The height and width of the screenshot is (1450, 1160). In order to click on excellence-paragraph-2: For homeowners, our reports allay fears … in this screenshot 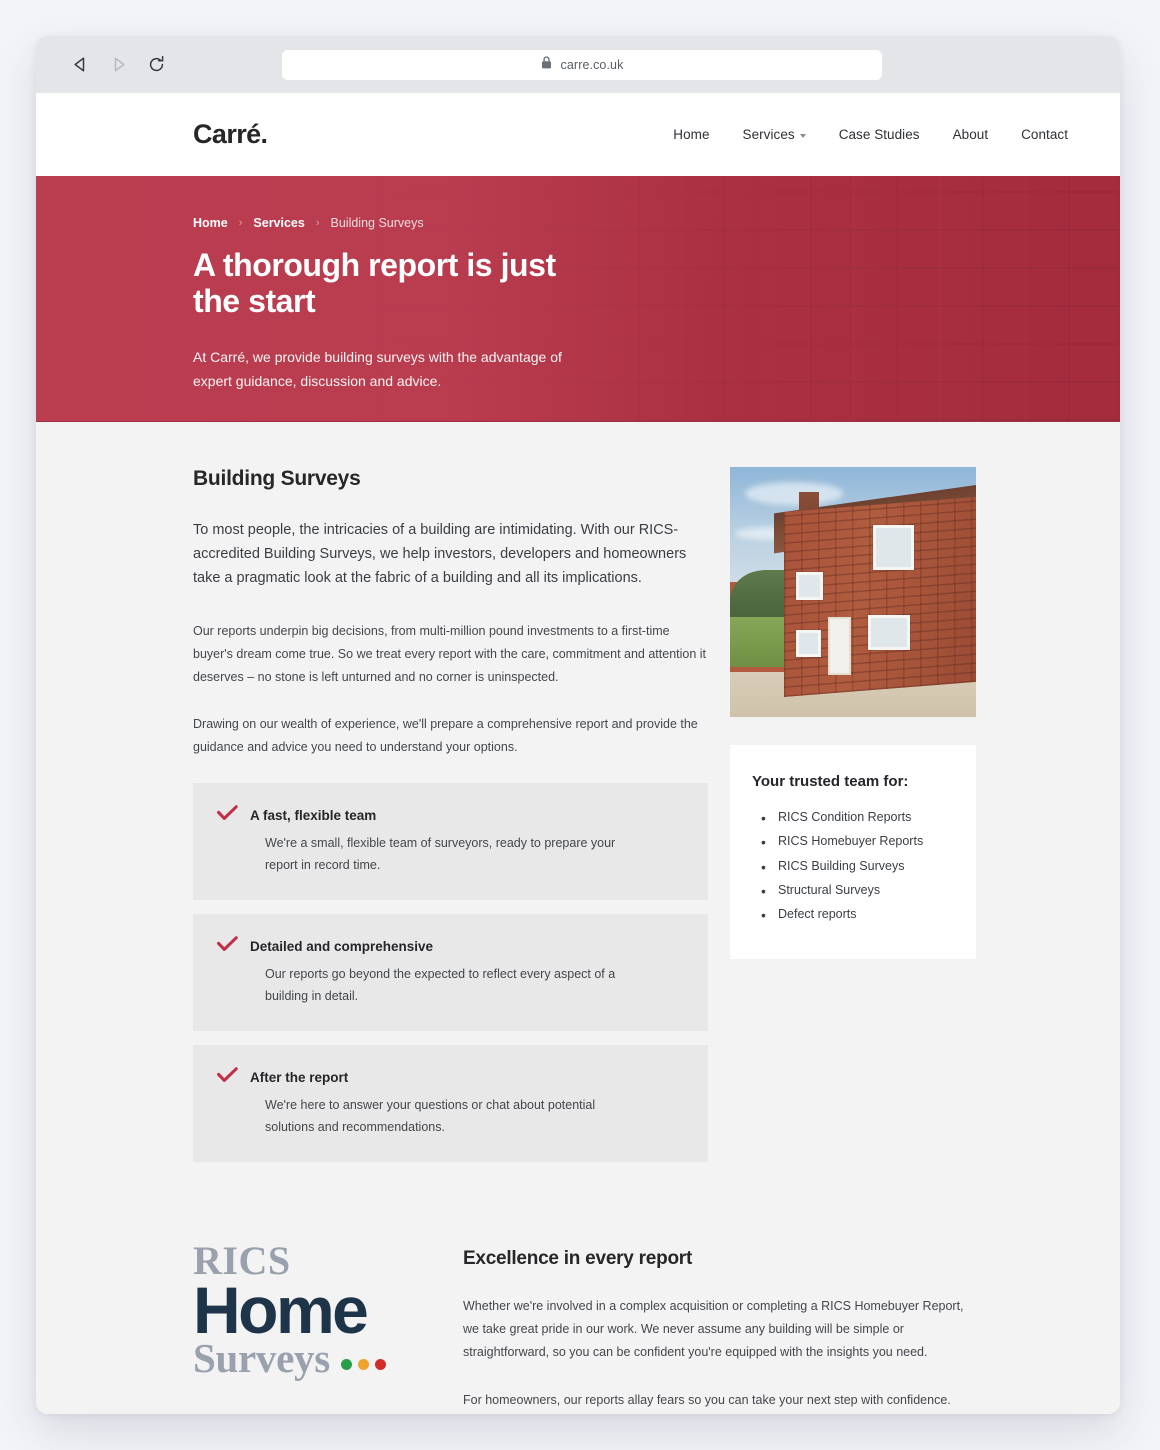, I will do `click(707, 1399)`.